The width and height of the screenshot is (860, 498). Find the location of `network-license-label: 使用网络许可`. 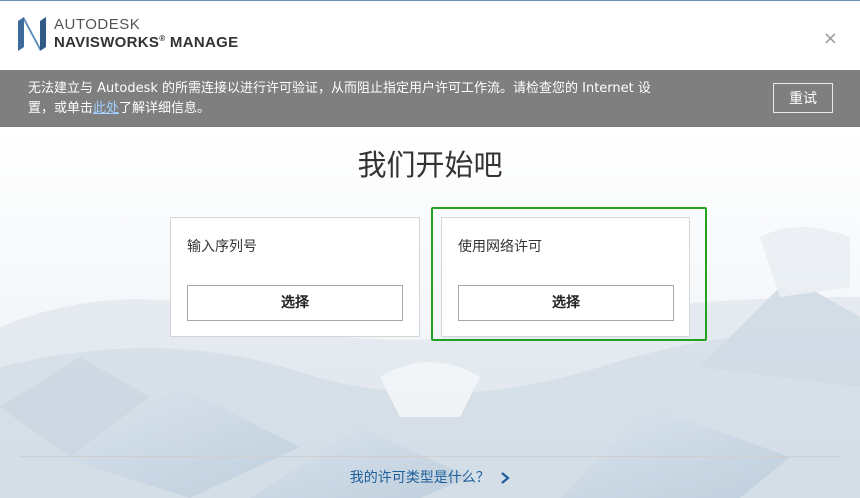

network-license-label: 使用网络许可 is located at coordinates (500, 247).